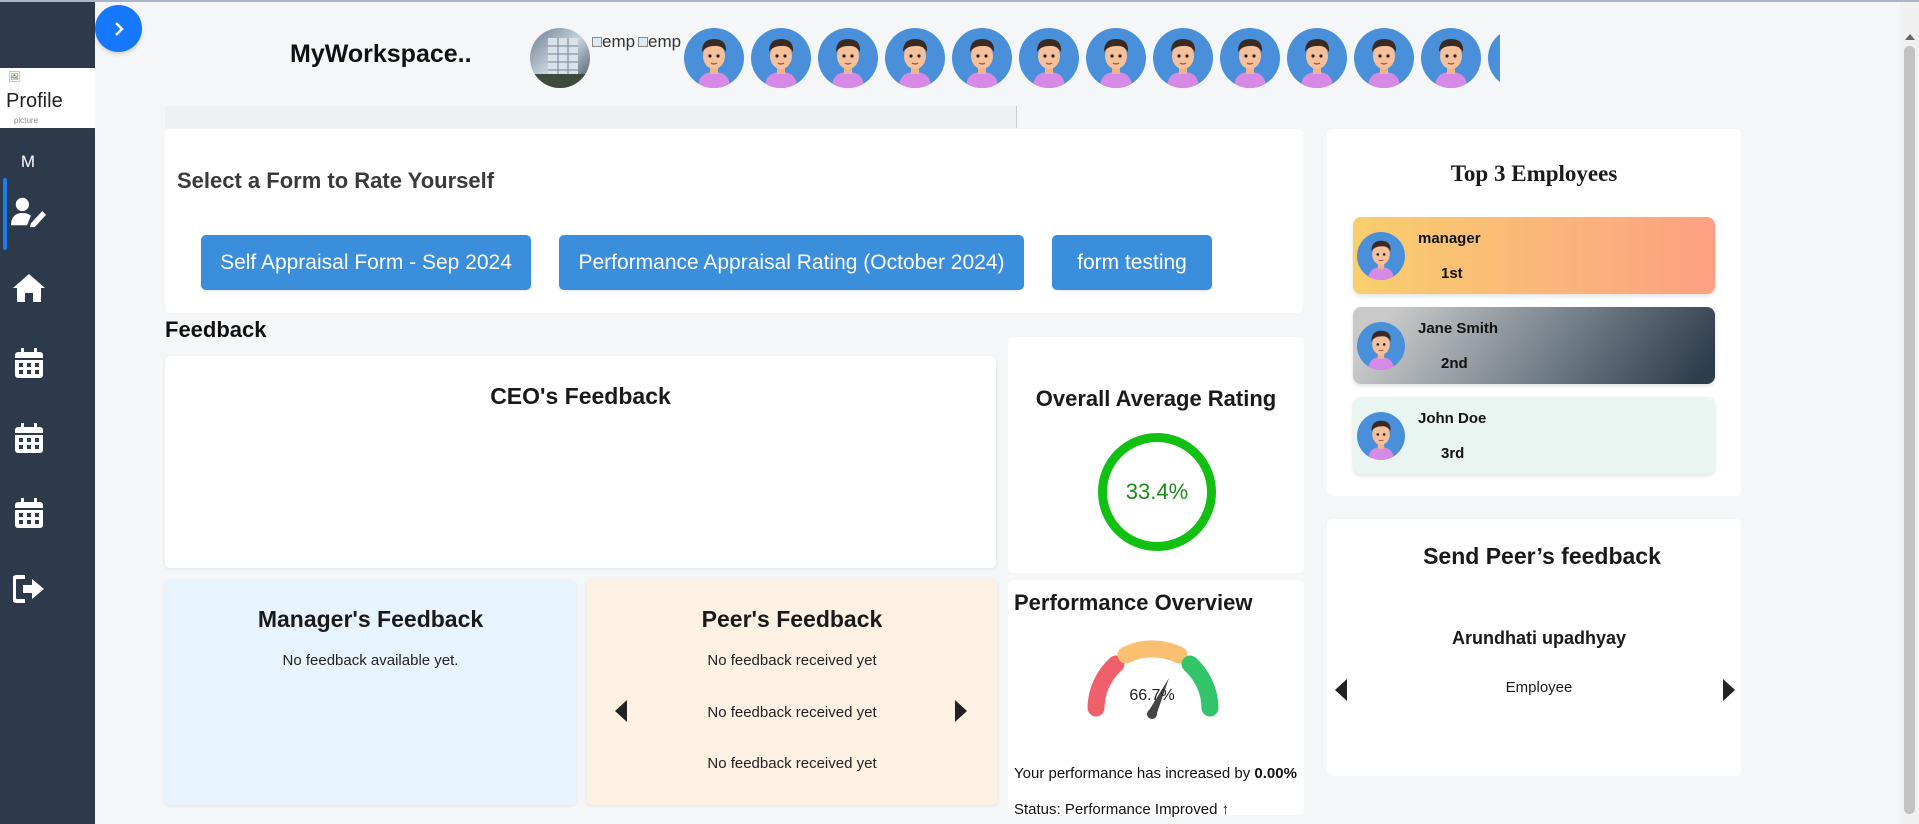 The width and height of the screenshot is (1919, 824). I want to click on average-rating-value: 33.4%, so click(1157, 491).